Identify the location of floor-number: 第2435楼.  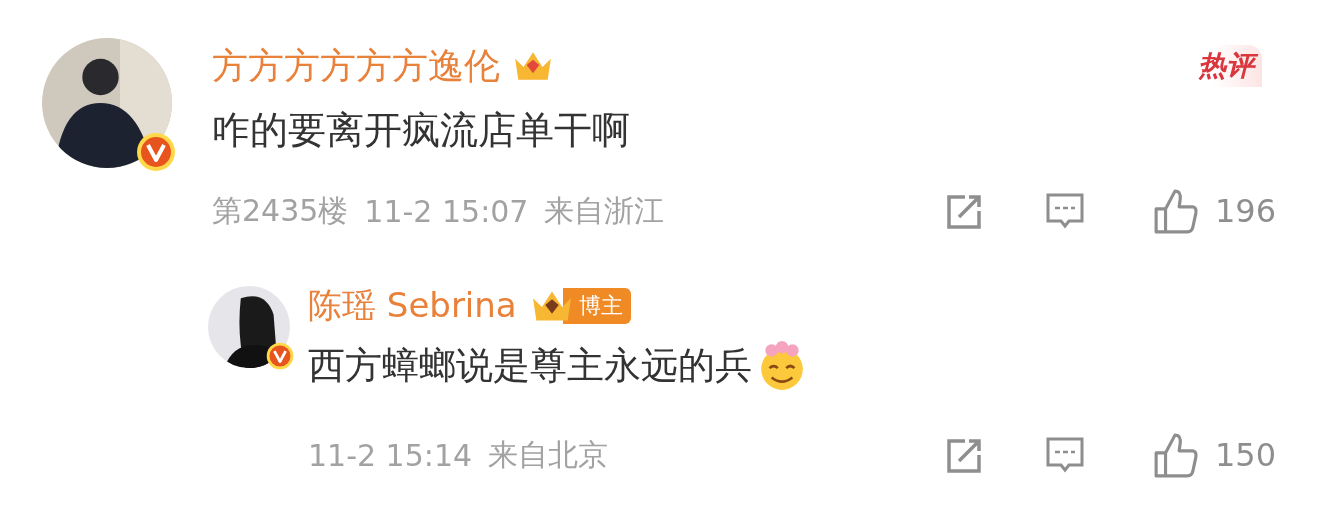
(280, 210).